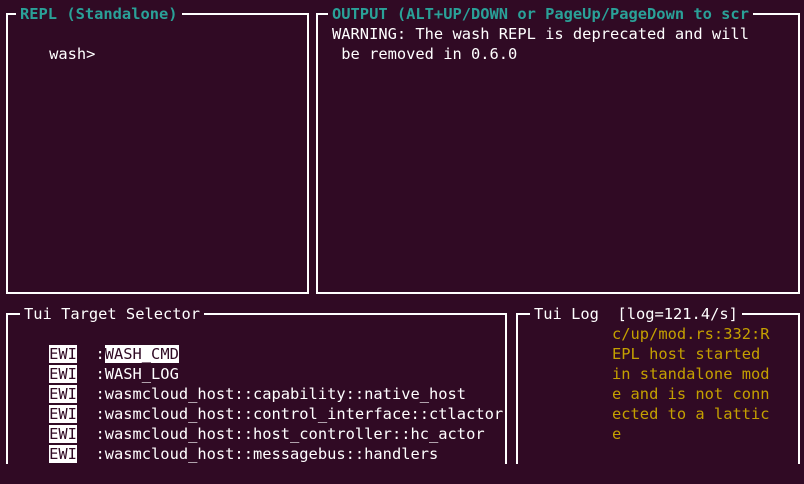  Describe the element at coordinates (691, 394) in the screenshot. I see `log-line: e and is not conn` at that location.